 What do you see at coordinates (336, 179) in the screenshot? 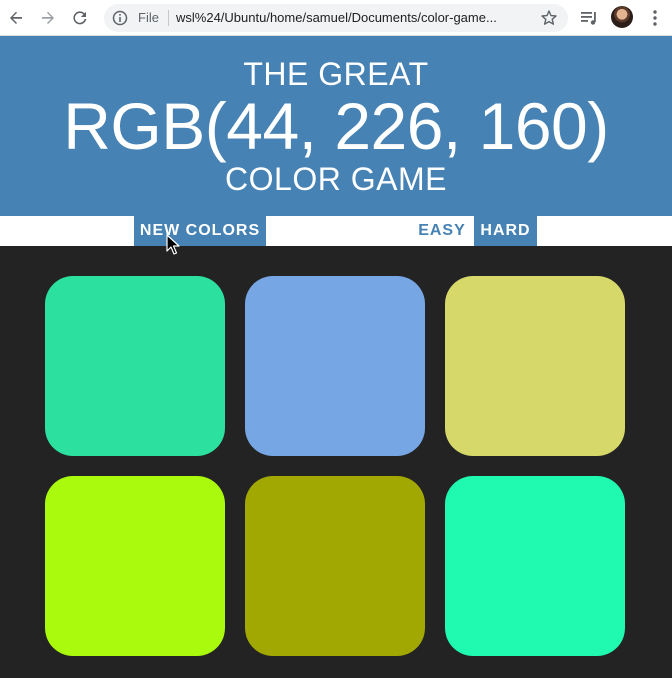
I see `title-bottom: COLOR GAME` at bounding box center [336, 179].